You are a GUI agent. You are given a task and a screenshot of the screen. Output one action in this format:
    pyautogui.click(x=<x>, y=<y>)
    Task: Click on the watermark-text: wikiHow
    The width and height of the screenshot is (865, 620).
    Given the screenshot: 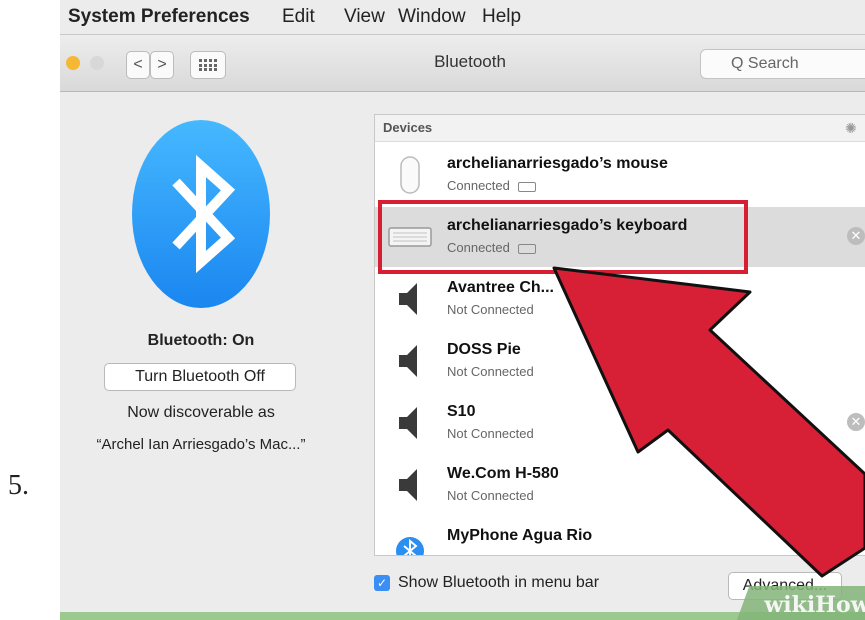 What is the action you would take?
    pyautogui.click(x=814, y=605)
    